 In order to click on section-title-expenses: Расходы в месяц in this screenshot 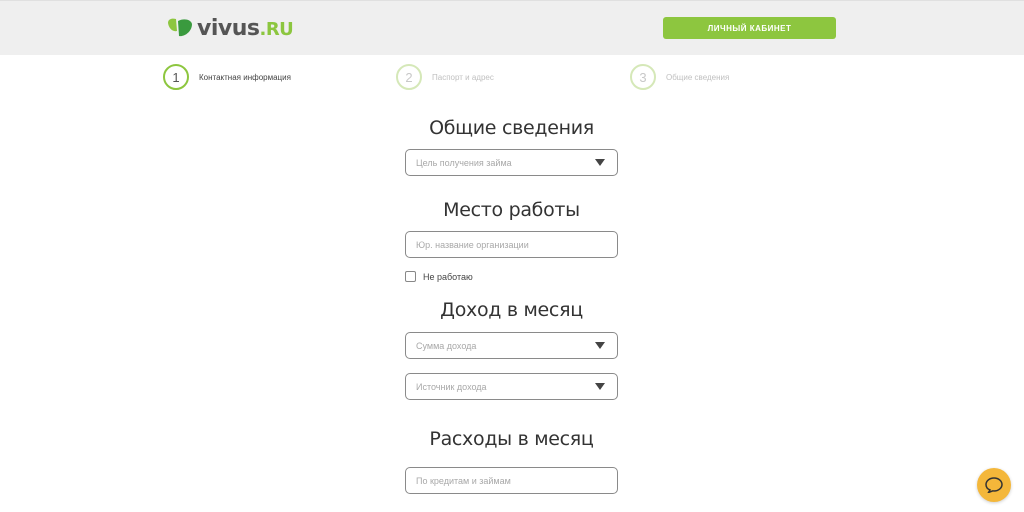, I will do `click(511, 439)`.